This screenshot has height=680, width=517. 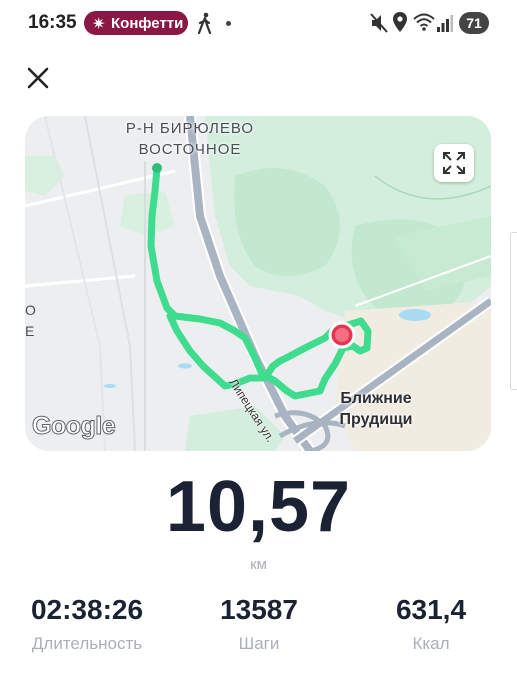 I want to click on duration-stat: 02:38:26 Длительность, so click(x=87, y=624).